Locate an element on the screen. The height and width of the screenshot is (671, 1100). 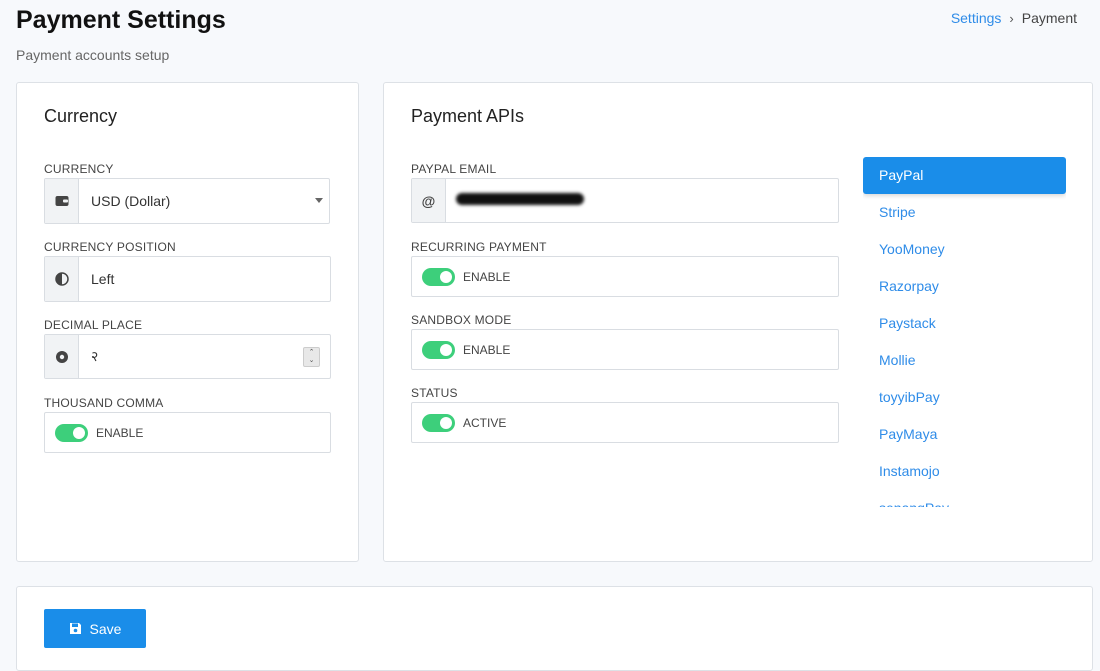
paypal-email-label: PAYPAL EMAIL is located at coordinates (454, 169).